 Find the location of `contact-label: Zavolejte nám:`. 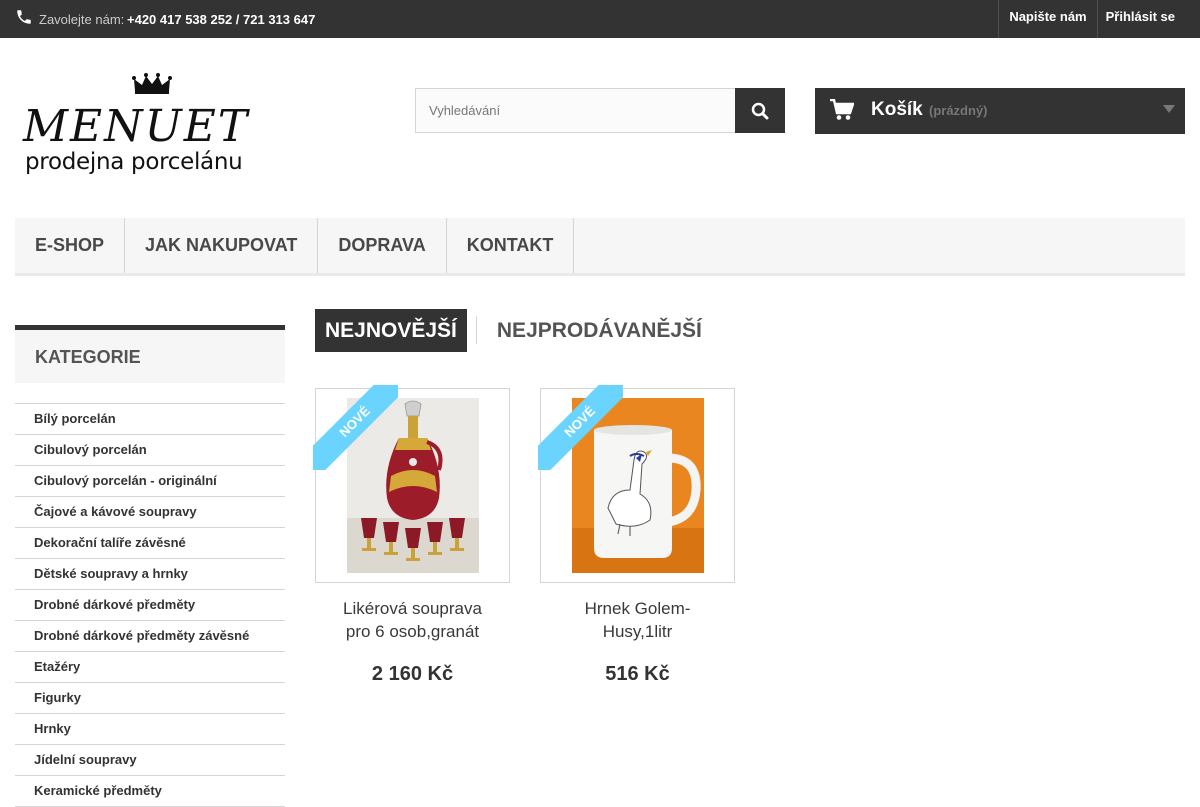

contact-label: Zavolejte nám: is located at coordinates (82, 19).